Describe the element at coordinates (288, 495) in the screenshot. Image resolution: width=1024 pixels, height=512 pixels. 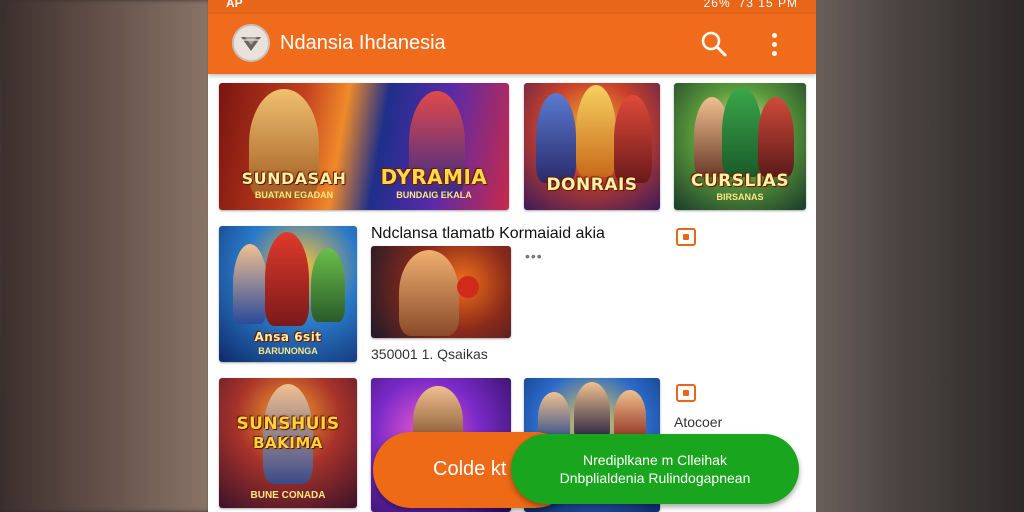
I see `game-subtitle: BUNE CONADA` at that location.